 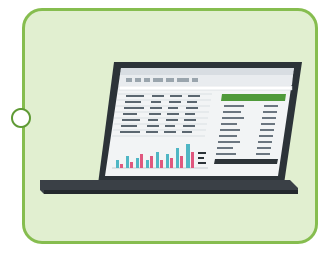 I want to click on green-table-header, so click(x=253, y=97).